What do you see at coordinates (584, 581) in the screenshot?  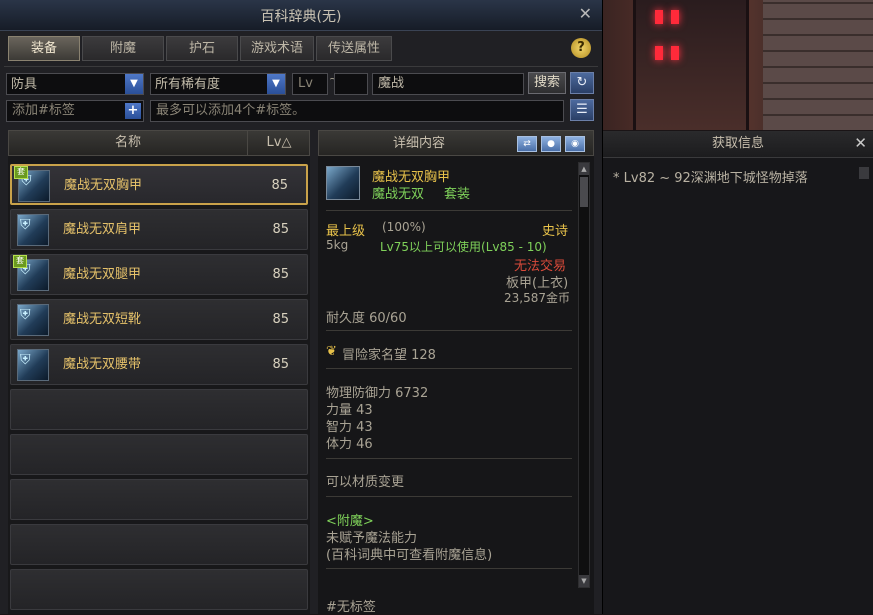 I see `scroll-down-icon: ▼` at bounding box center [584, 581].